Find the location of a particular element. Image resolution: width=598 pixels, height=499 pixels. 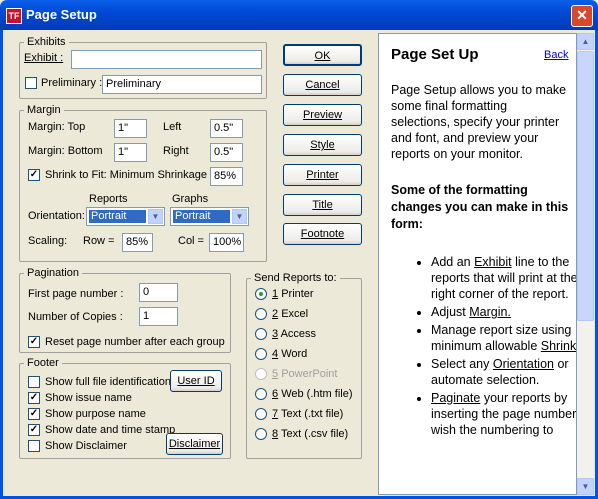

footer-checkbox-purpose: ✓ is located at coordinates (34, 414).